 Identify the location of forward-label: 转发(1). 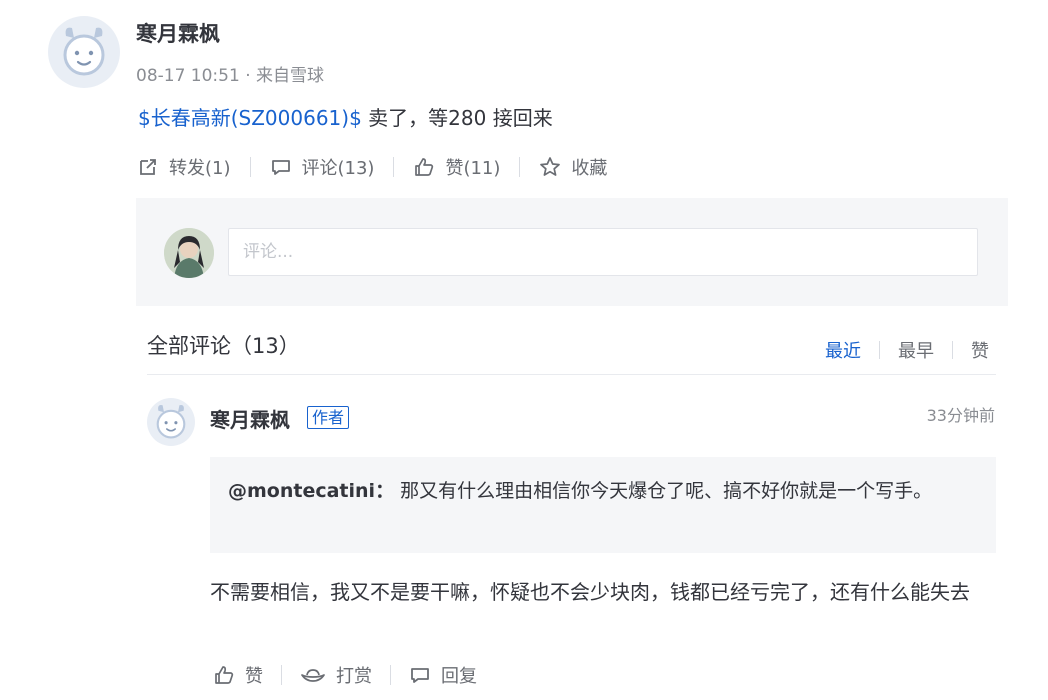
(200, 168).